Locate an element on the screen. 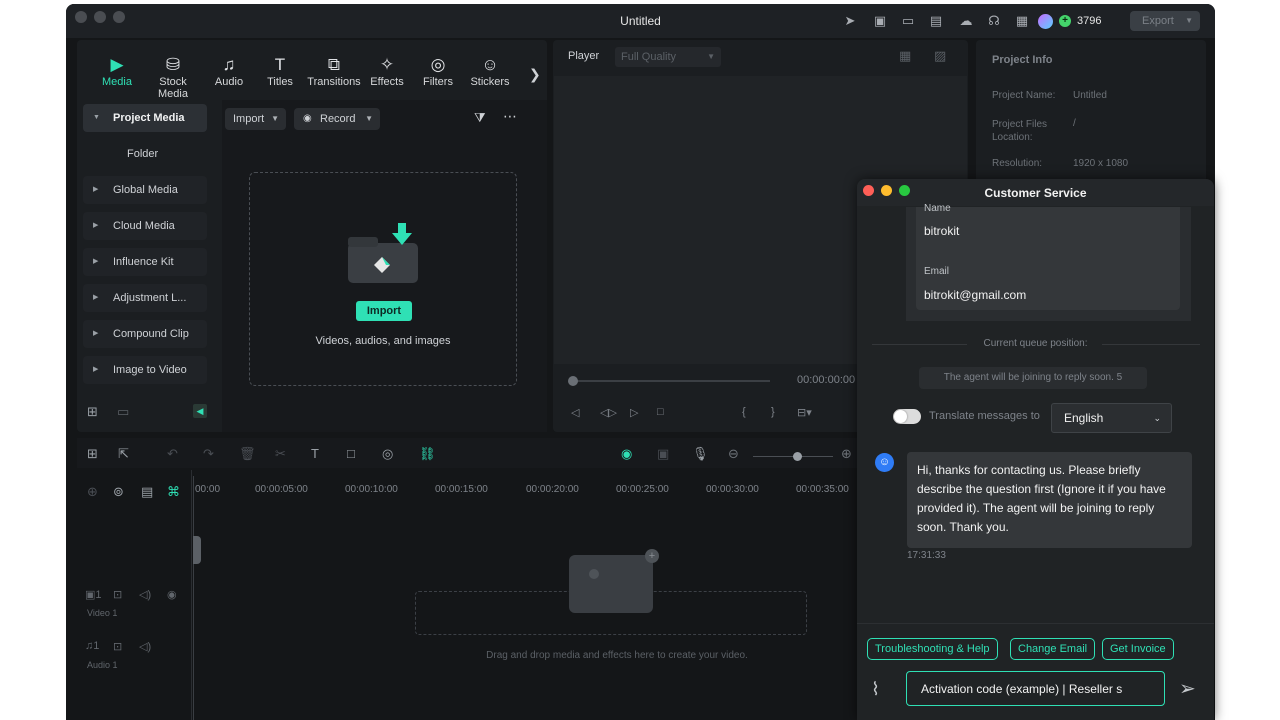 Image resolution: width=1280 pixels, height=720 pixels. filters-icon: ◎ is located at coordinates (438, 64).